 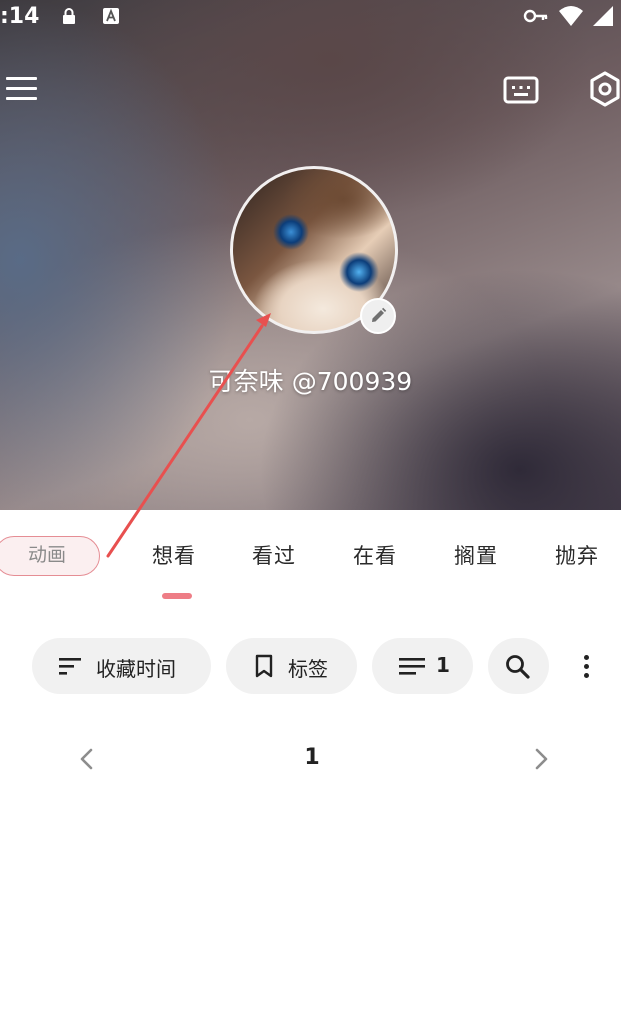 I want to click on layout-label: 1, so click(x=443, y=665).